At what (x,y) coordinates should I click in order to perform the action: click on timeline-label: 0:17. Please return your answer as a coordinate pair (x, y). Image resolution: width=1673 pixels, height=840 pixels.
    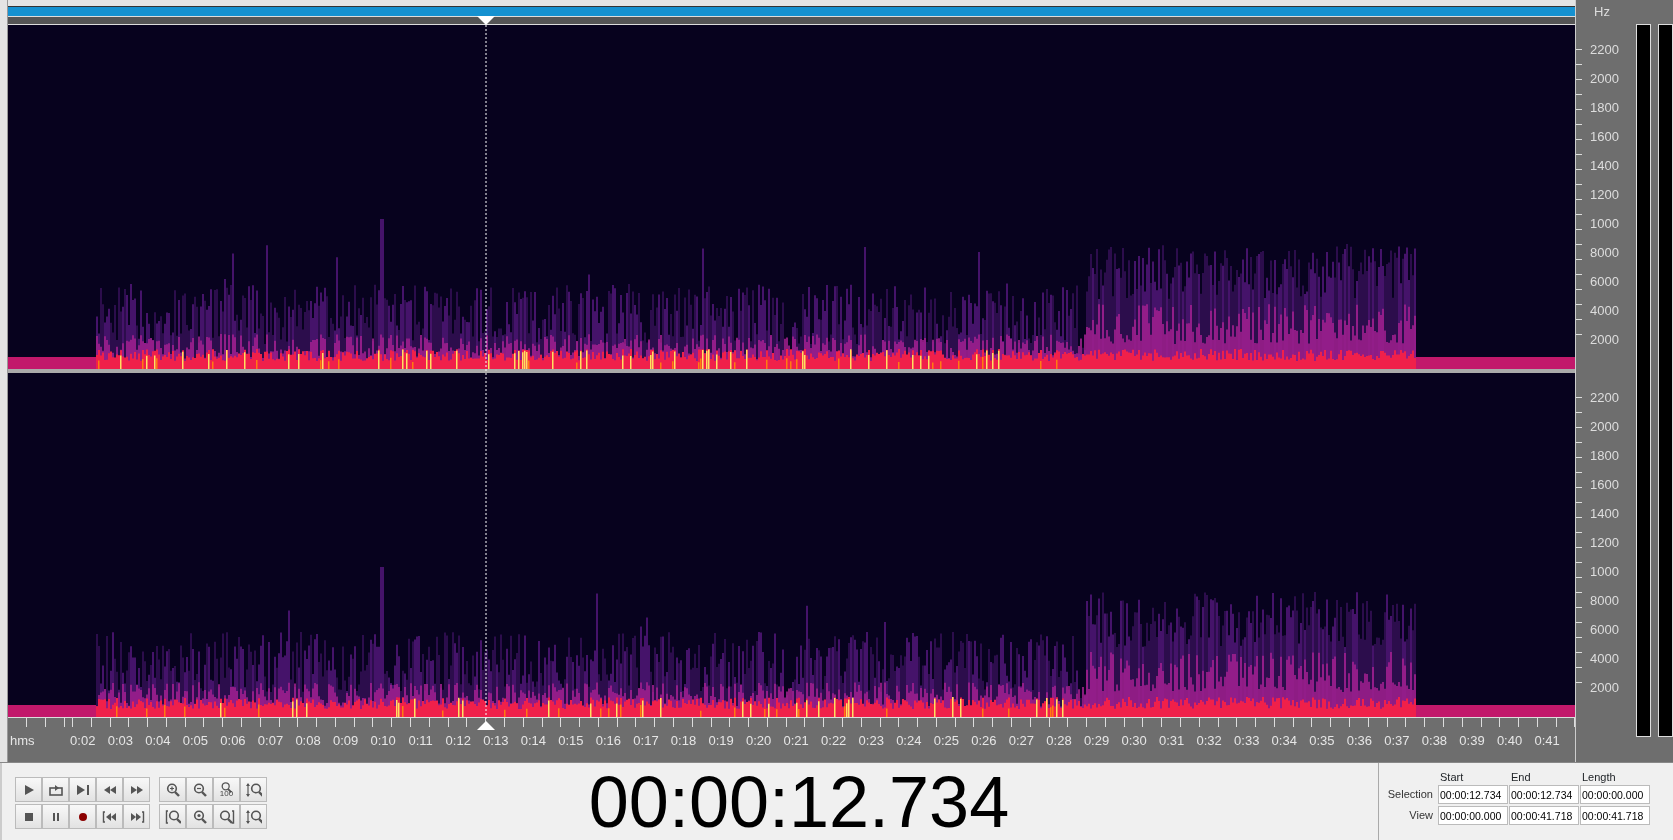
    Looking at the image, I should click on (646, 741).